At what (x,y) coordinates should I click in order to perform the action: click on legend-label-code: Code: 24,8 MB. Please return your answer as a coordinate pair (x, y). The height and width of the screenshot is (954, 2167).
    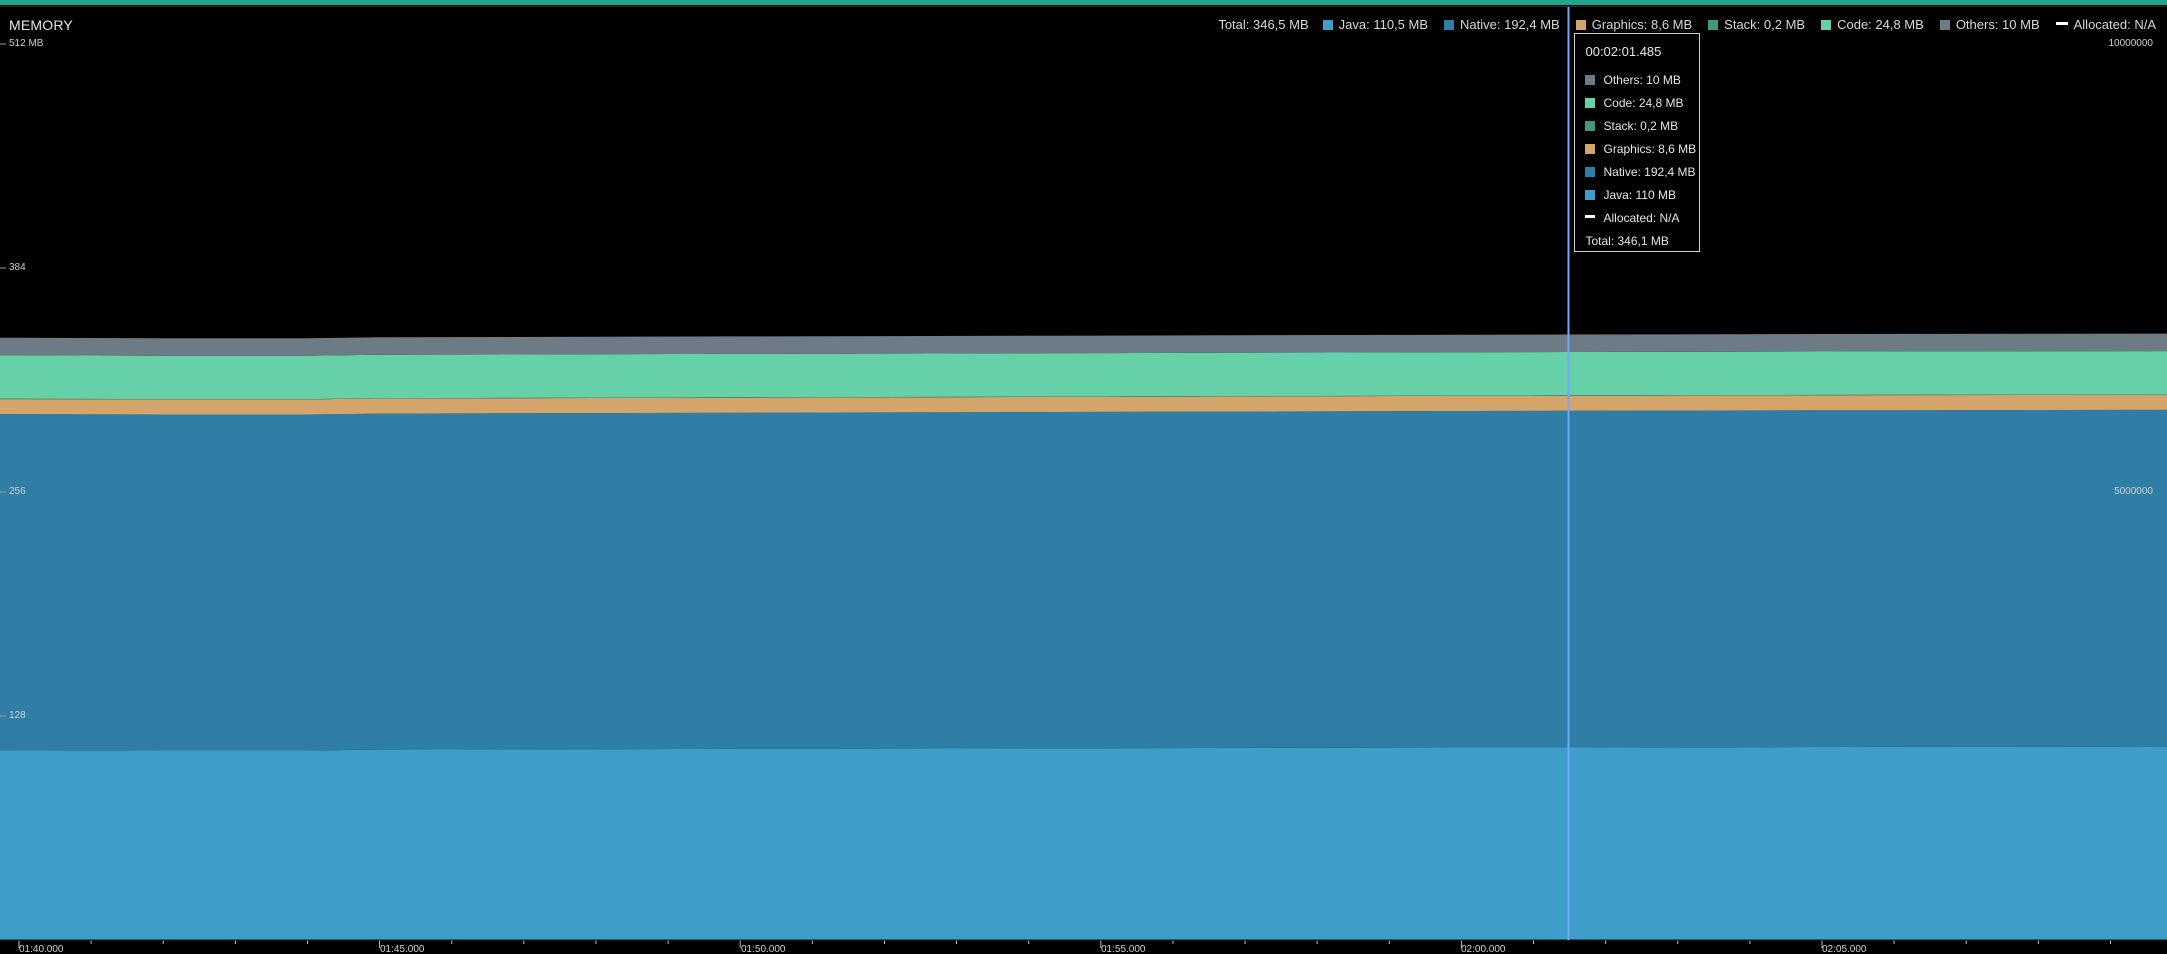
    Looking at the image, I should click on (1880, 24).